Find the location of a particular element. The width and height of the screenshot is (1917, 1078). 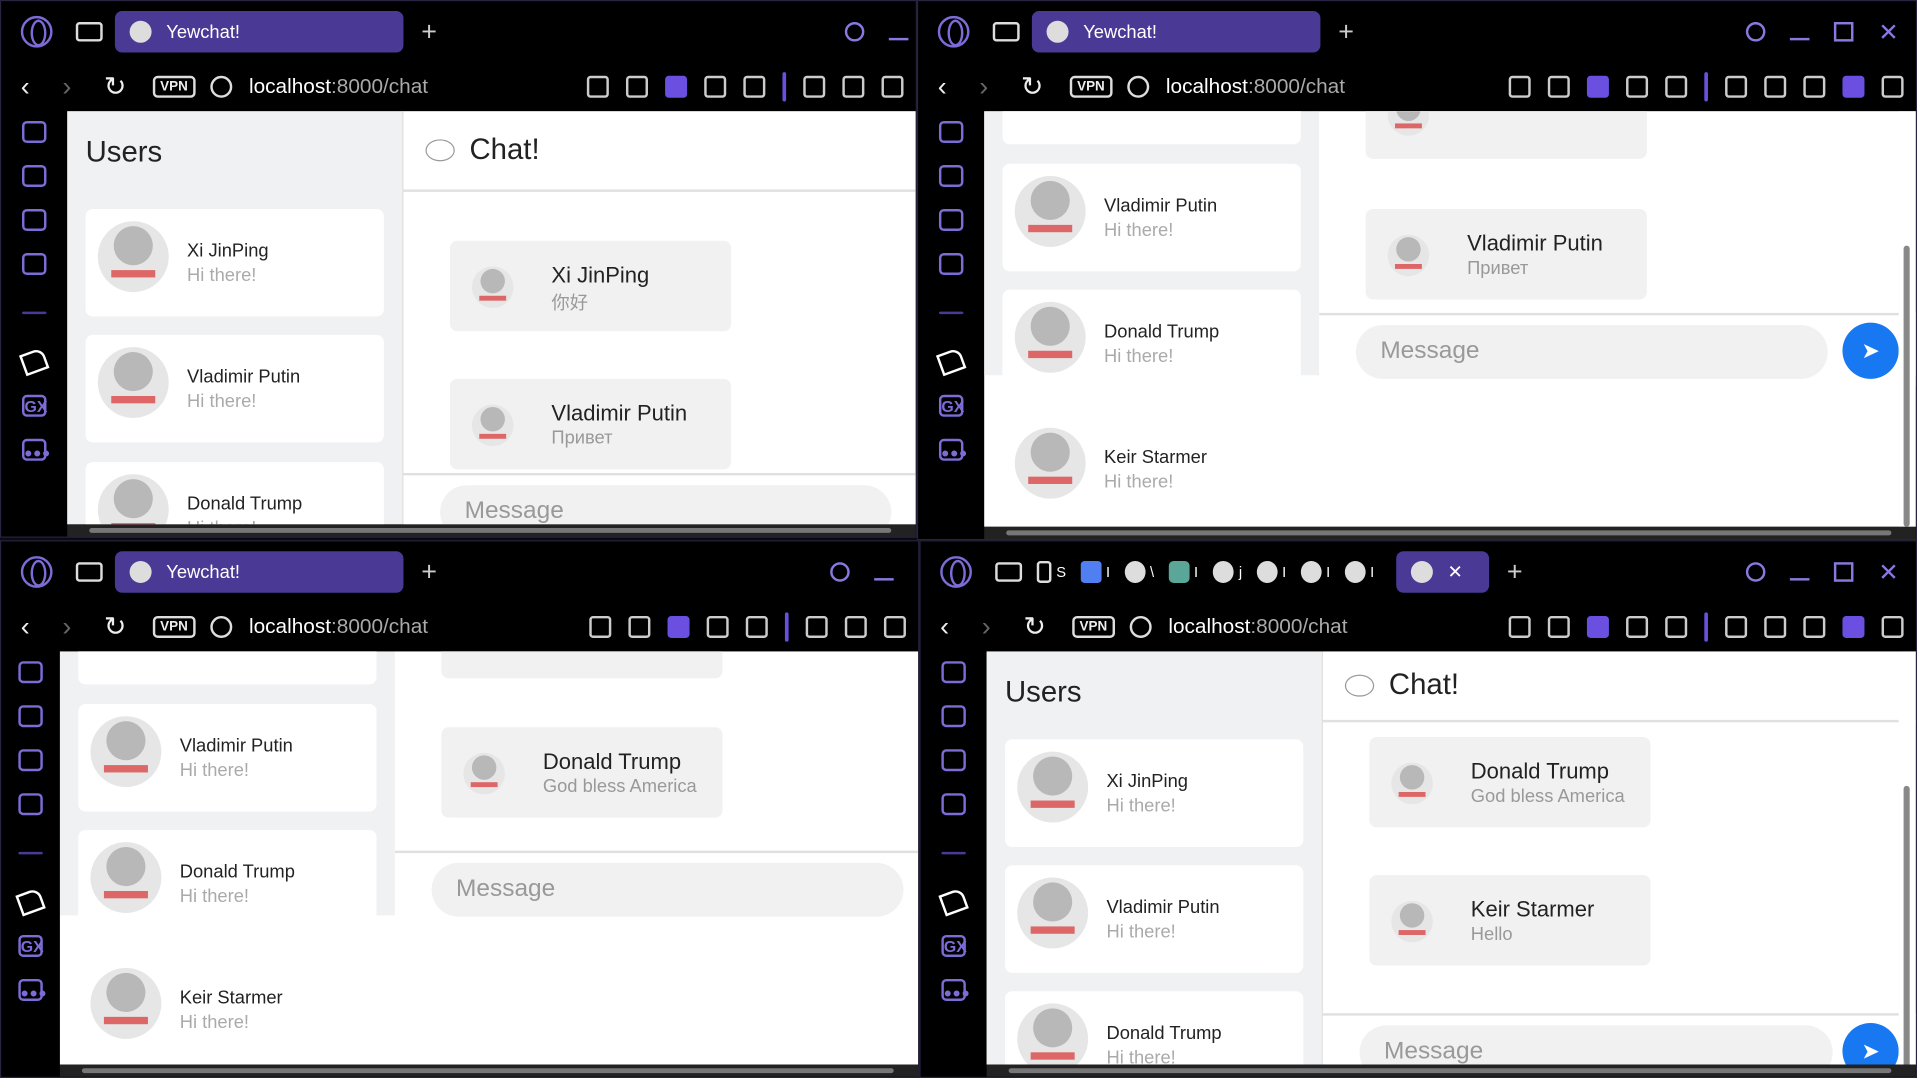

battery-saver-icon is located at coordinates (1853, 86).